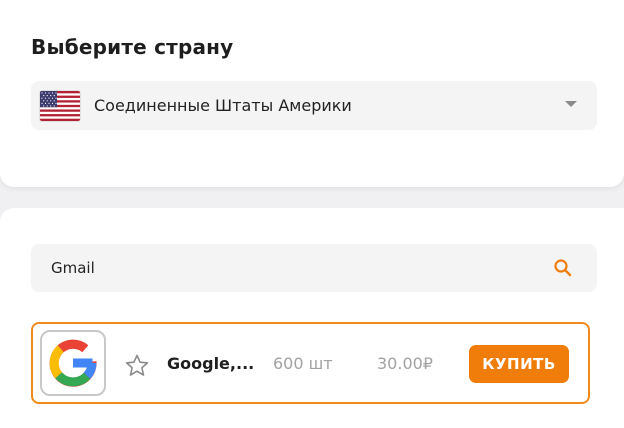 Image resolution: width=624 pixels, height=428 pixels. Describe the element at coordinates (223, 105) in the screenshot. I see `selected-country-label: Соединенные Штаты Америки` at that location.